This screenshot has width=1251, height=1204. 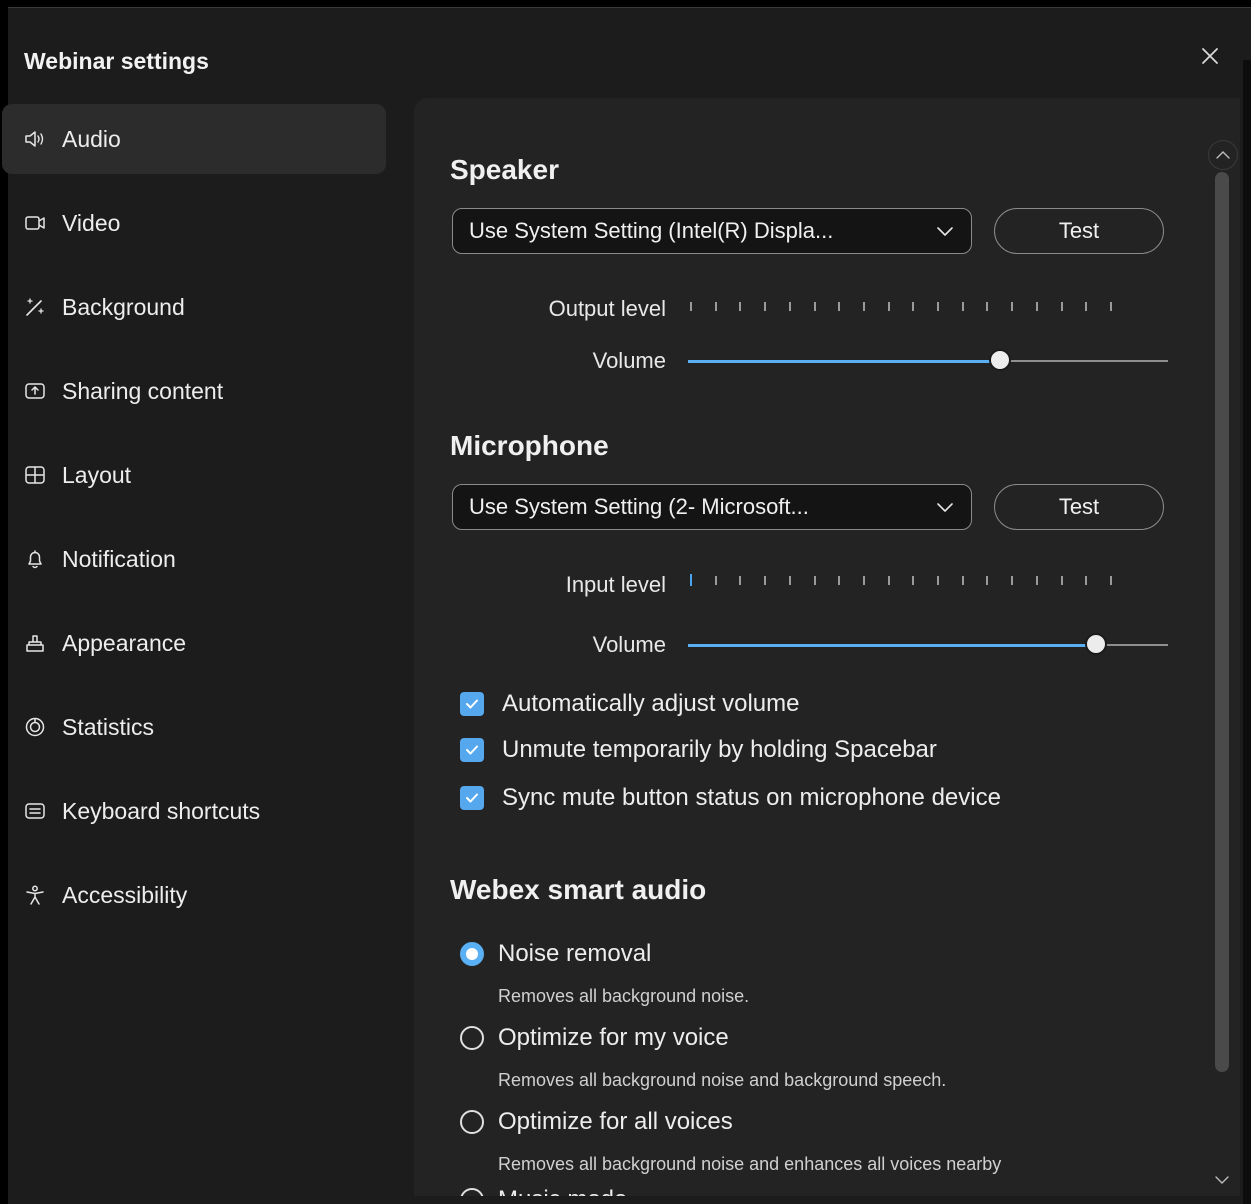 What do you see at coordinates (194, 391) in the screenshot?
I see `sidebar-item-sharing-content: Sharing content` at bounding box center [194, 391].